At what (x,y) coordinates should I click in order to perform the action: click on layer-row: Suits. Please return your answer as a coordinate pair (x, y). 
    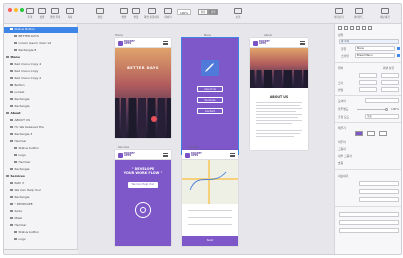
    Looking at the image, I should click on (41, 212).